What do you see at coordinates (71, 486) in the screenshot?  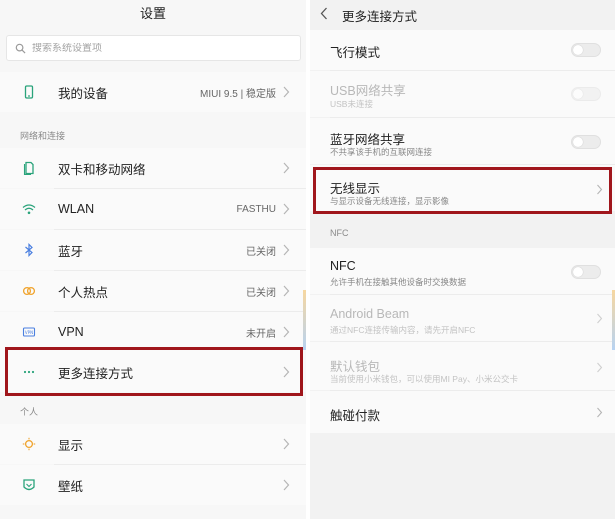 I see `wallpaper-label: 壁纸` at bounding box center [71, 486].